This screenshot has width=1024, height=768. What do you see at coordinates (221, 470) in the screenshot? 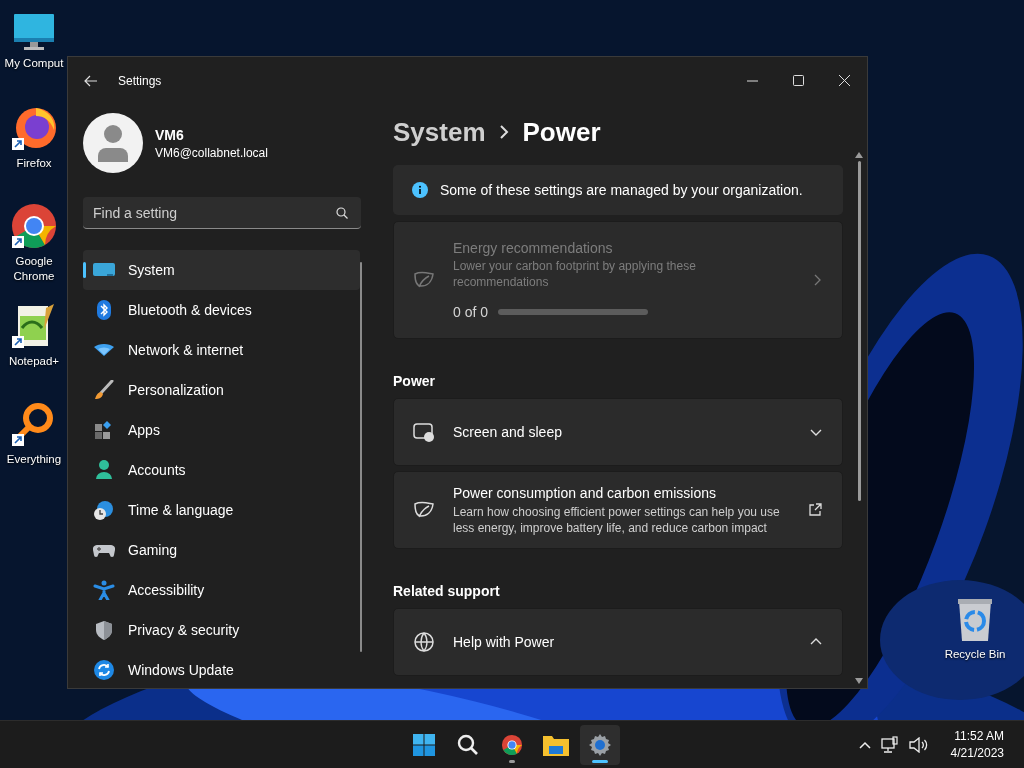
I see `nav-item: Accounts` at bounding box center [221, 470].